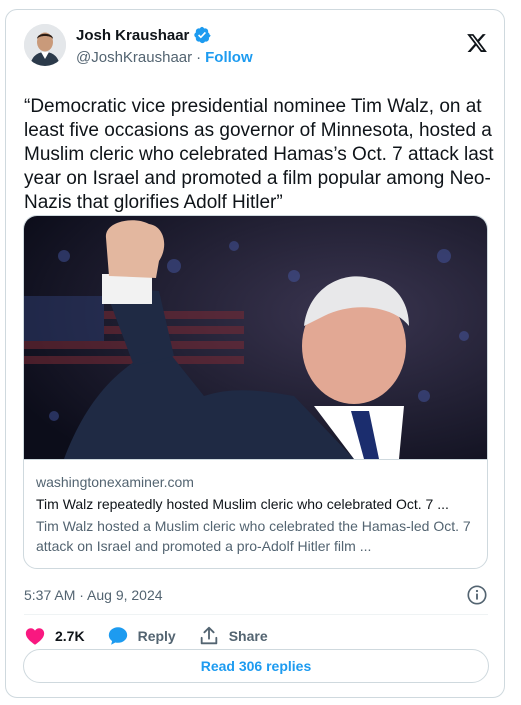 This screenshot has width=521, height=705. I want to click on reply-label: Reply, so click(156, 636).